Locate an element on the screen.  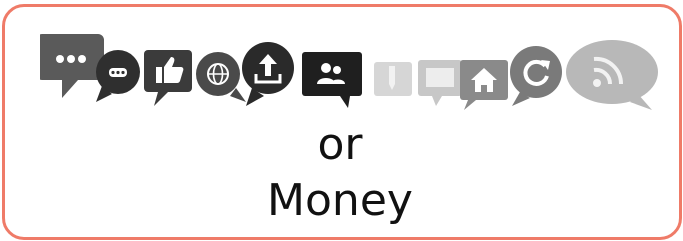
users-icon is located at coordinates (332, 80).